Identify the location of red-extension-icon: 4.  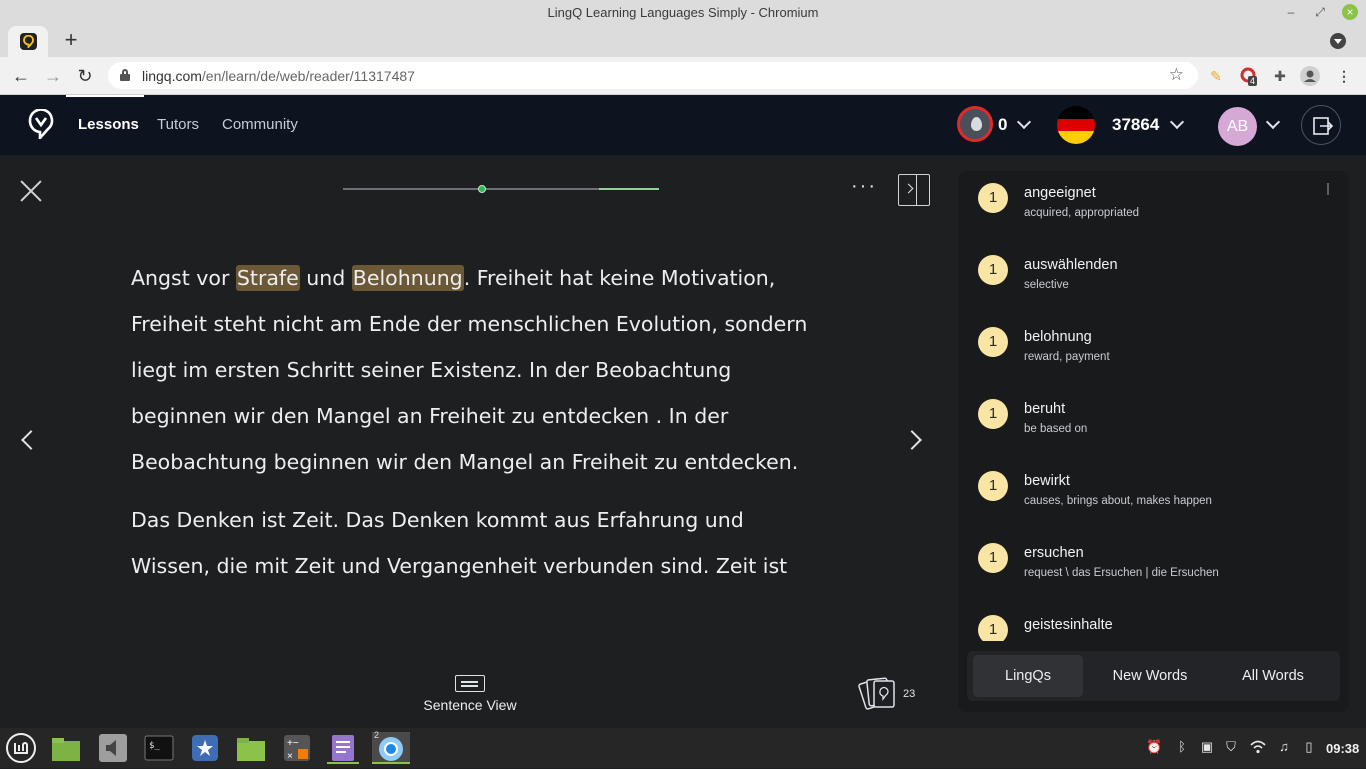
(1248, 76).